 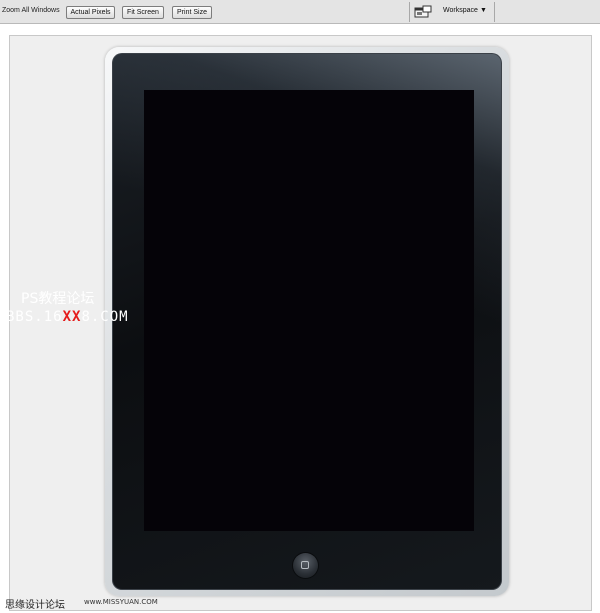 What do you see at coordinates (31, 10) in the screenshot?
I see `zoom-all-windows-label: Zoom All Windows` at bounding box center [31, 10].